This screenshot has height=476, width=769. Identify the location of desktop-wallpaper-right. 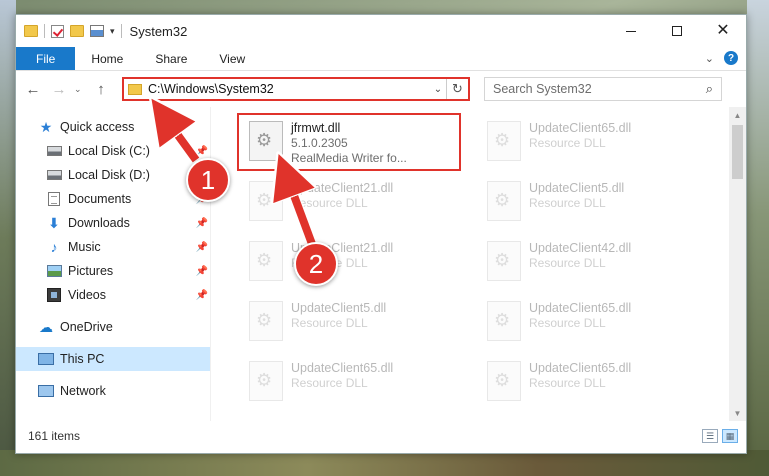
(758, 238).